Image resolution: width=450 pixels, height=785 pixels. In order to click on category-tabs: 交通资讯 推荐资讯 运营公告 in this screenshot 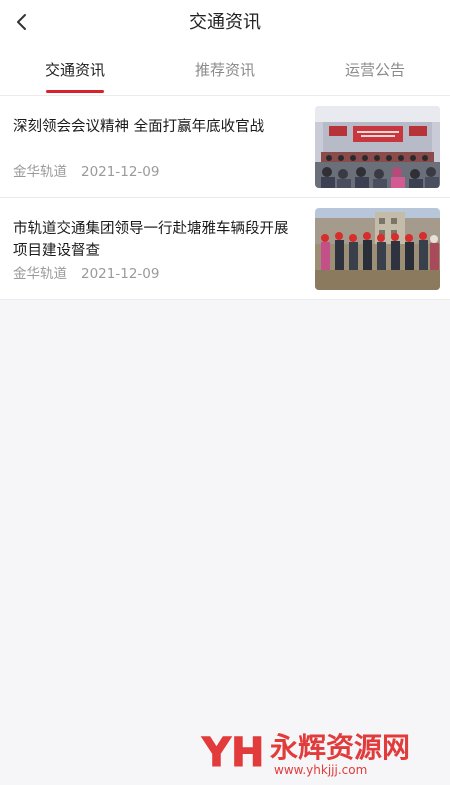, I will do `click(225, 71)`.